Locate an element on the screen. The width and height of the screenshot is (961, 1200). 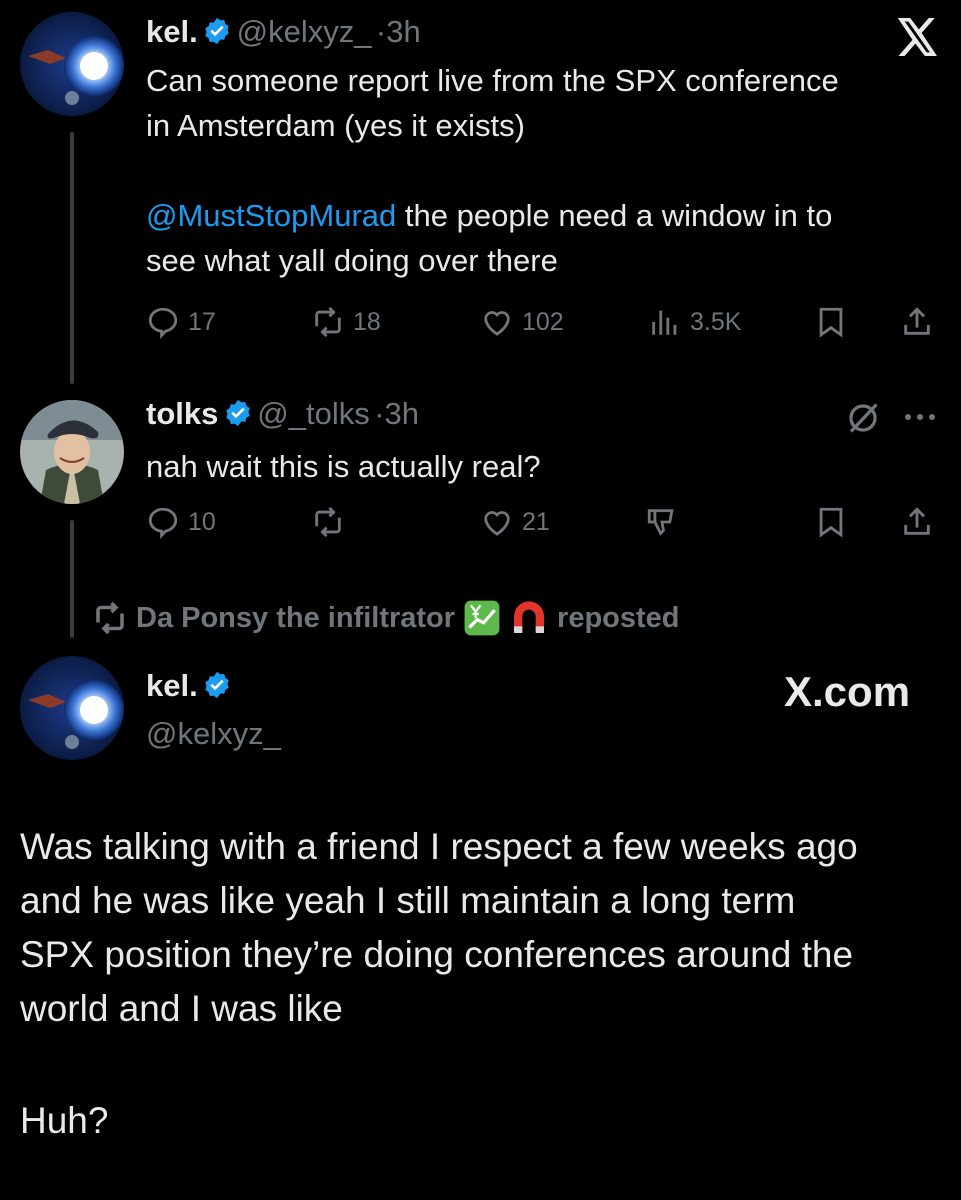
repost-button: 18 is located at coordinates (346, 322).